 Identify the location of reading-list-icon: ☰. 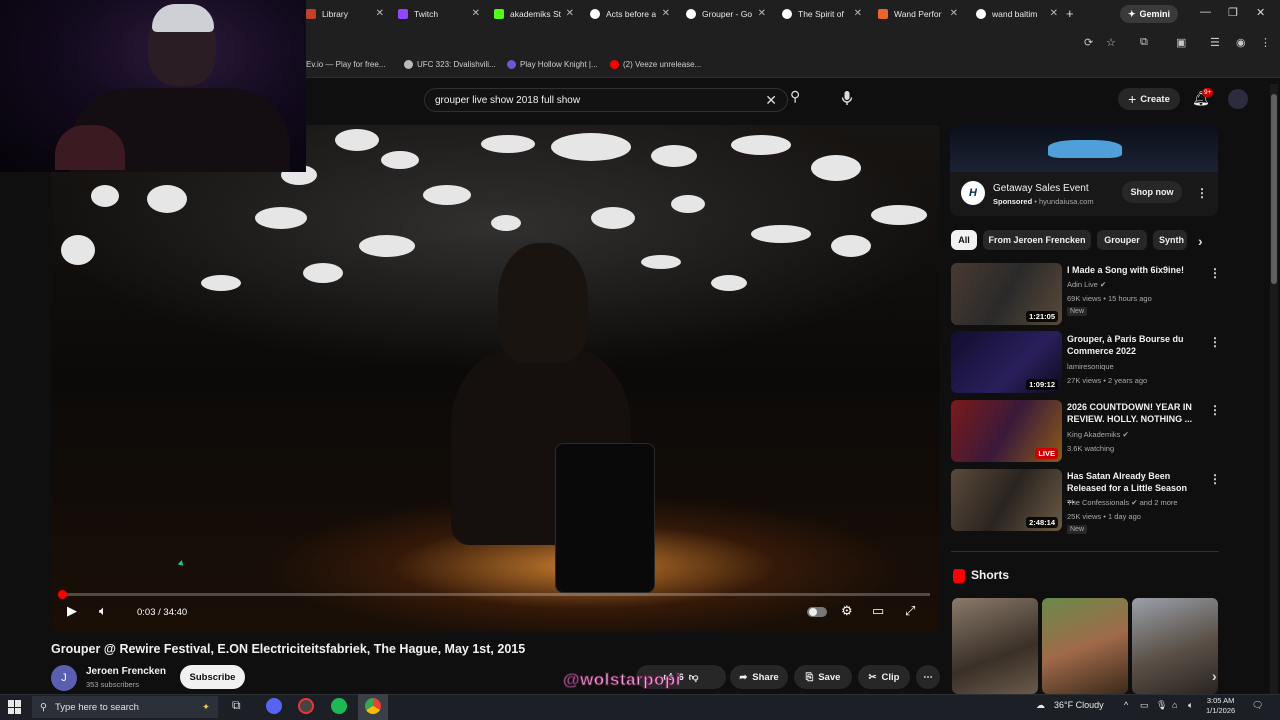
(1215, 42).